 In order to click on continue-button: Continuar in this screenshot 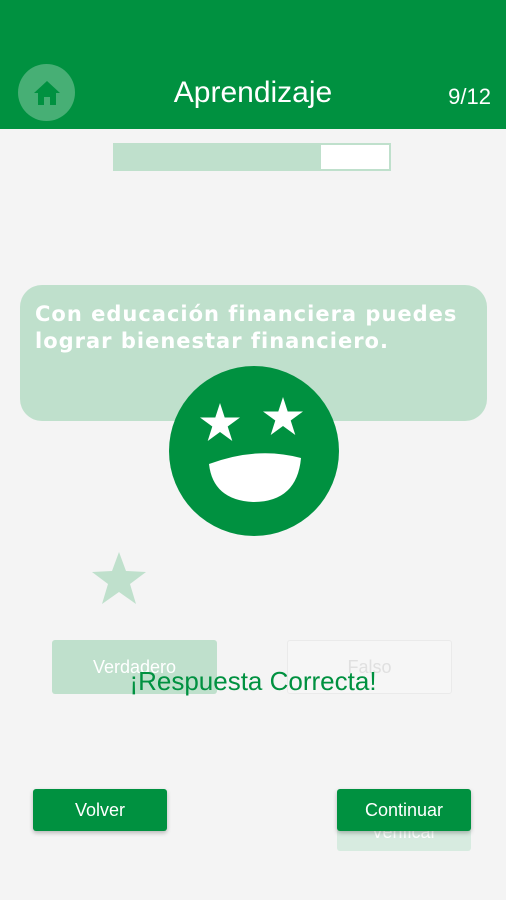, I will do `click(404, 810)`.